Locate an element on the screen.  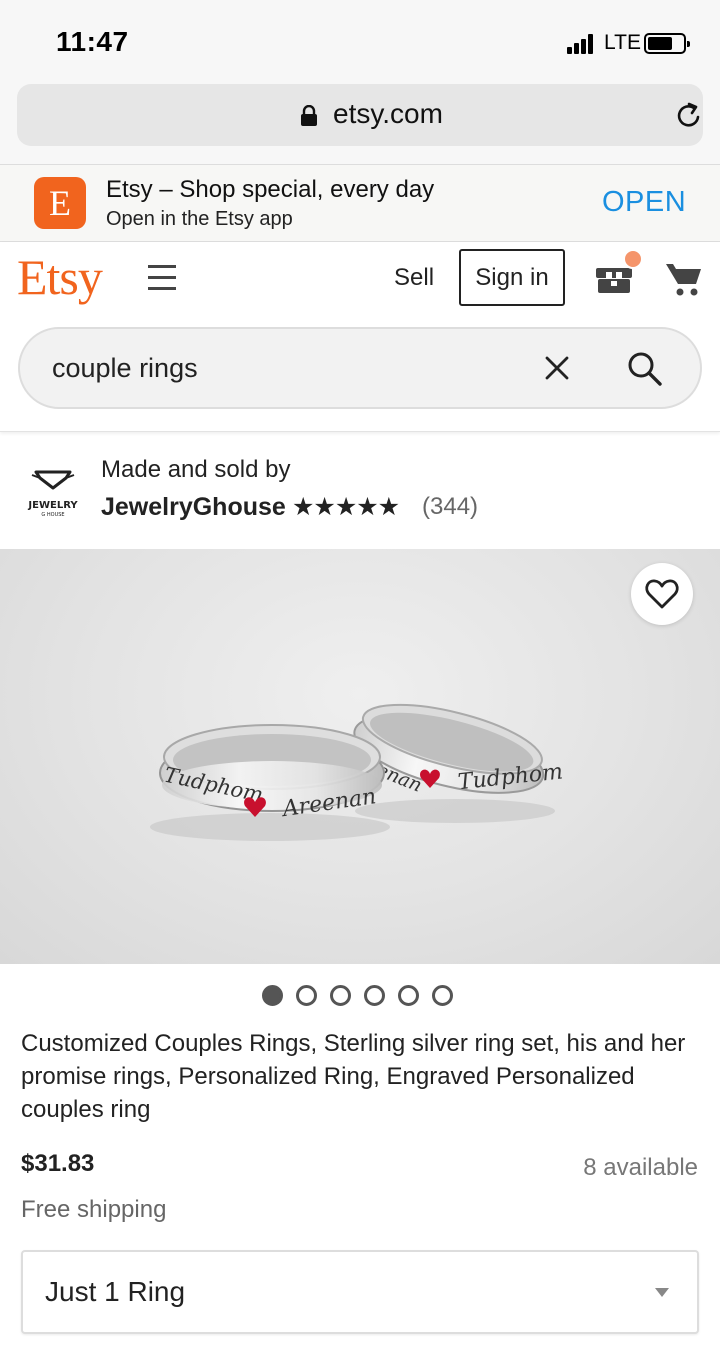
open-app-button: OPEN is located at coordinates (644, 202).